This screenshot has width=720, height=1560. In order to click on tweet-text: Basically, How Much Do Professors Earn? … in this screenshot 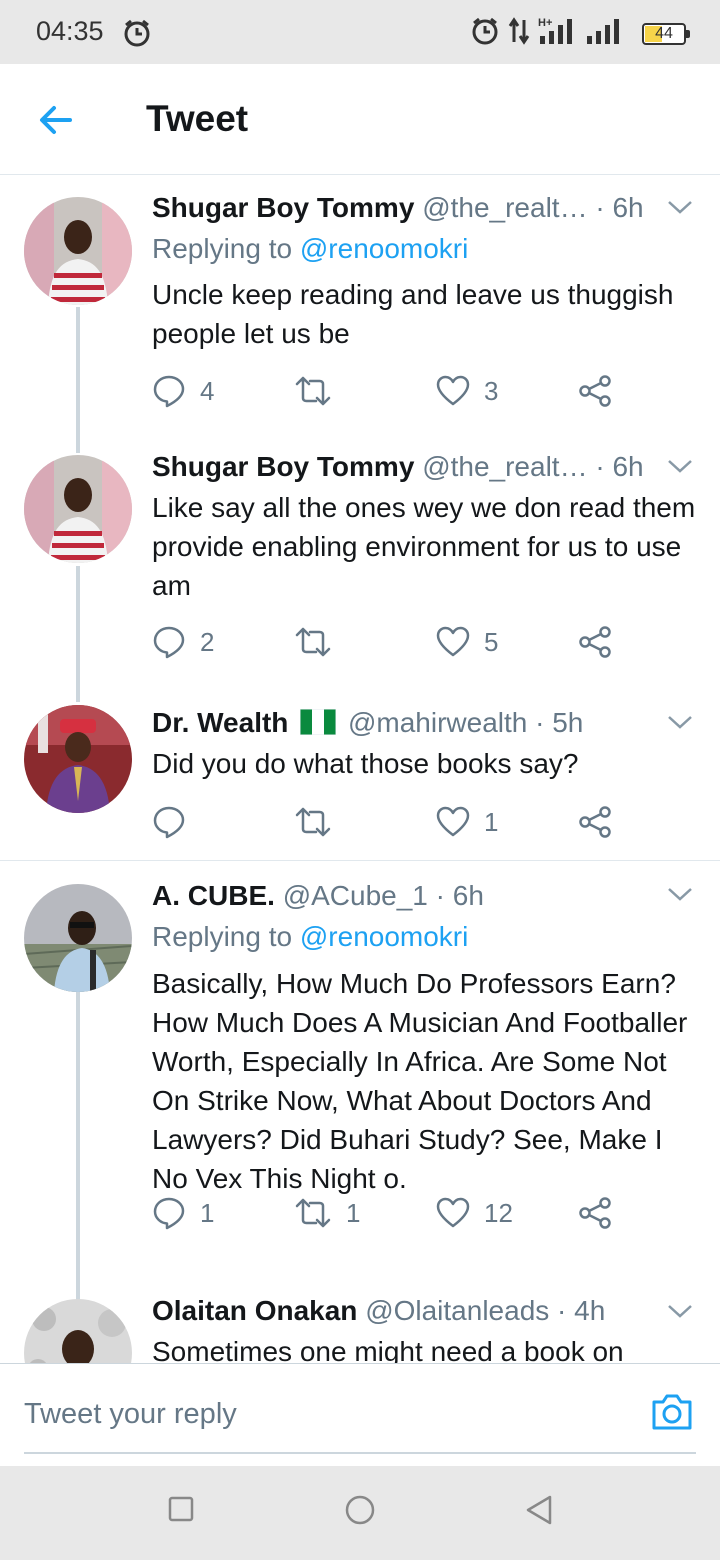, I will do `click(420, 1081)`.